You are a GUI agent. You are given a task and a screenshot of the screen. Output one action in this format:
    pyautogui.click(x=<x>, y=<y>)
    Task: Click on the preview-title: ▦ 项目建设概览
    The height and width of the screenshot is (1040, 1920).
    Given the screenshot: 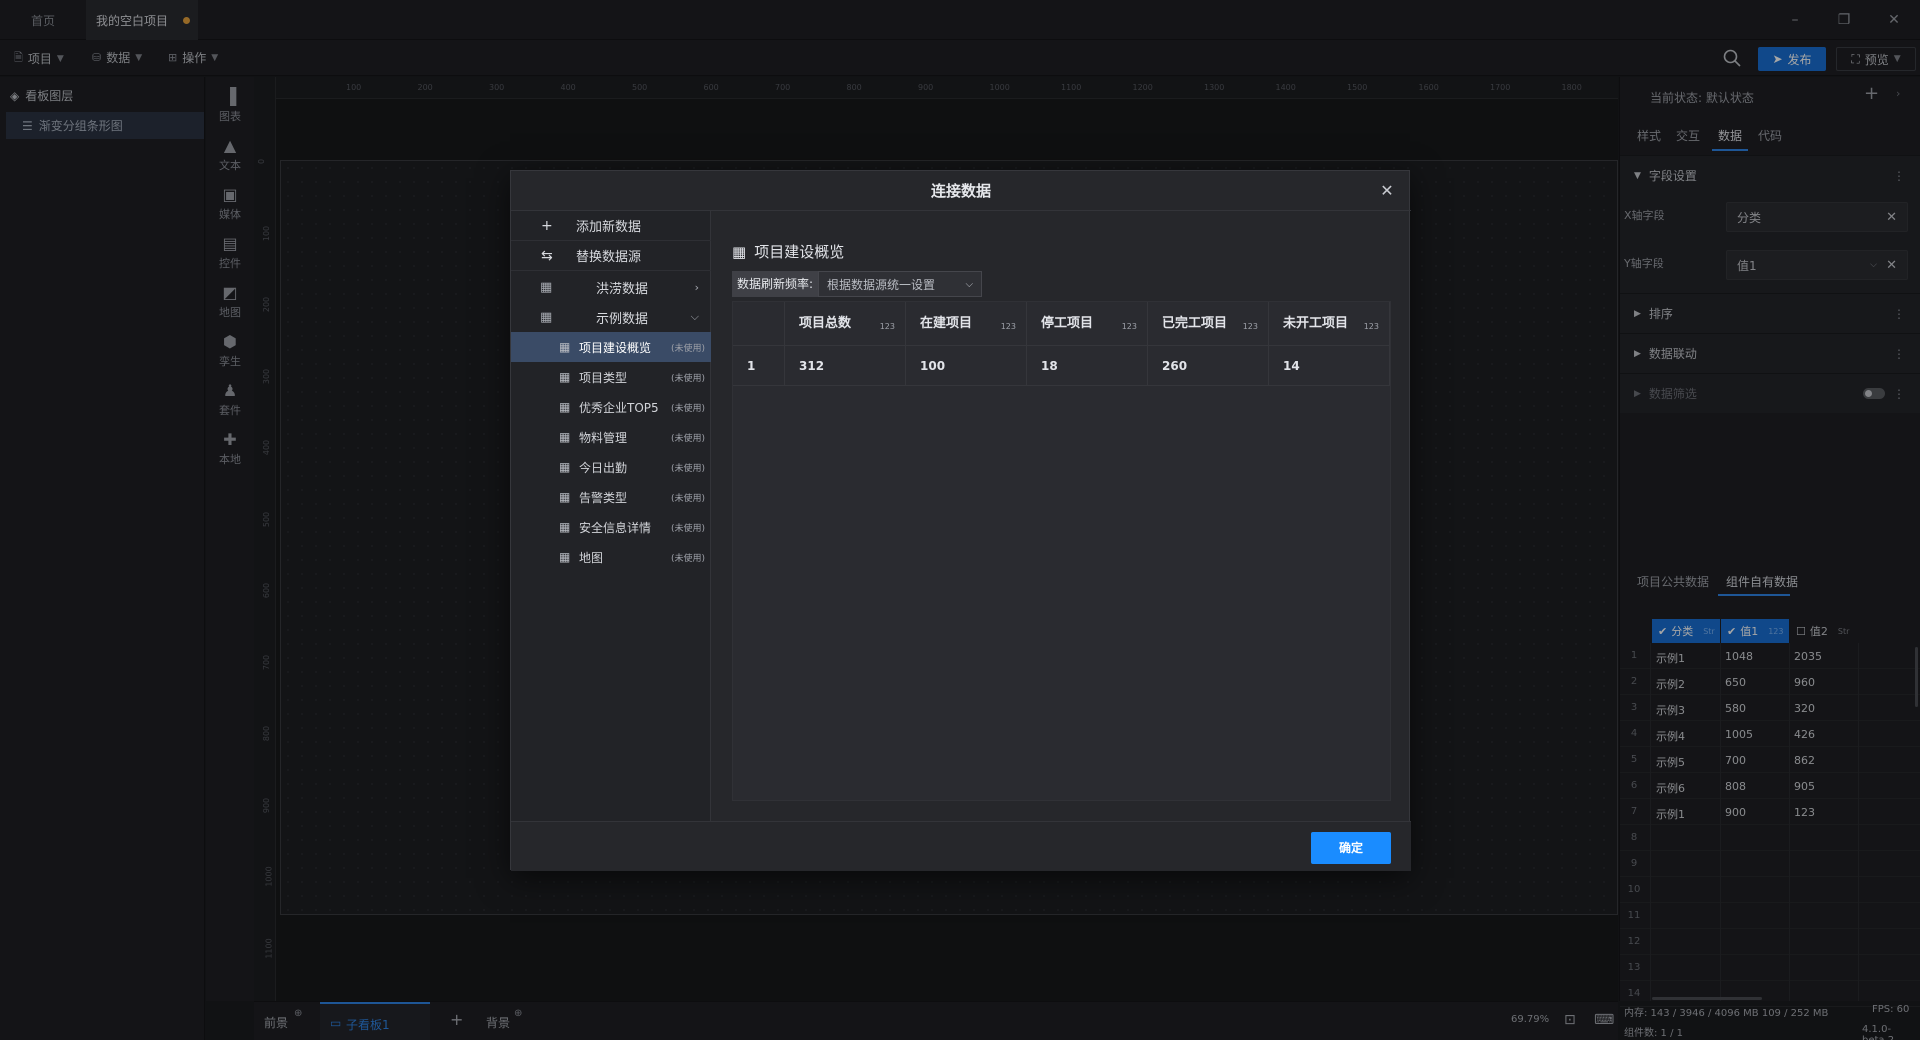 What is the action you would take?
    pyautogui.click(x=788, y=251)
    